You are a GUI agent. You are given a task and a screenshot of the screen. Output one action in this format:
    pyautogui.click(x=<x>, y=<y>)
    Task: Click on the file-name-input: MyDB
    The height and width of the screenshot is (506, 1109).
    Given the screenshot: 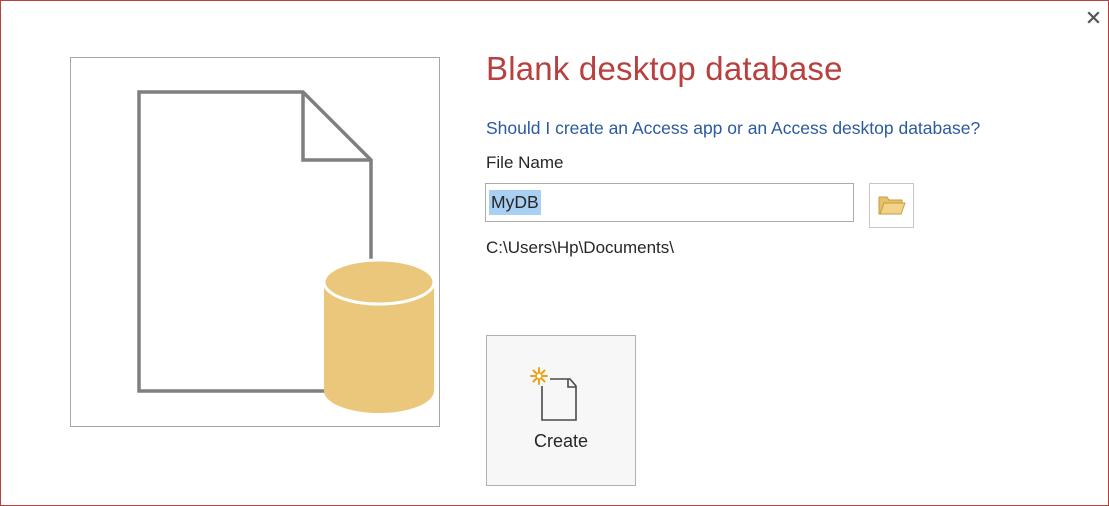 What is the action you would take?
    pyautogui.click(x=669, y=202)
    